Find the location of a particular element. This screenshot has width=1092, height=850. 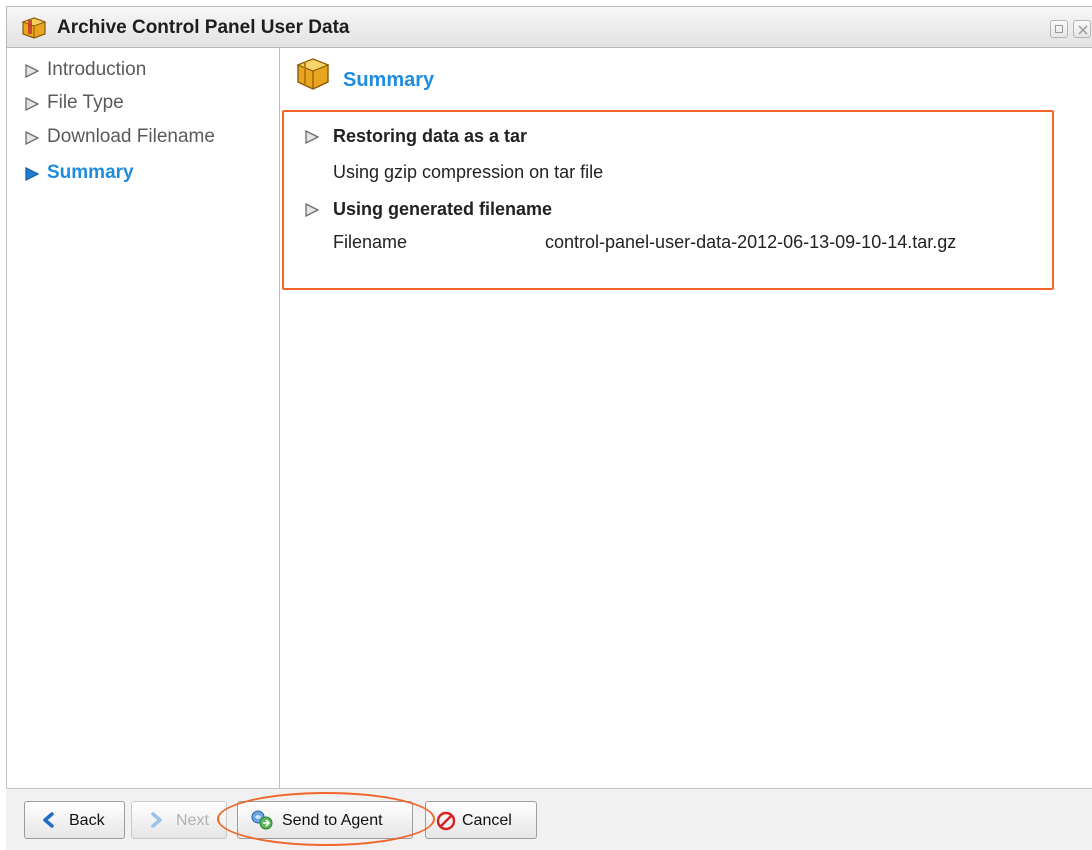

summary-heading-tar: Restoring data as a tar is located at coordinates (416, 136).